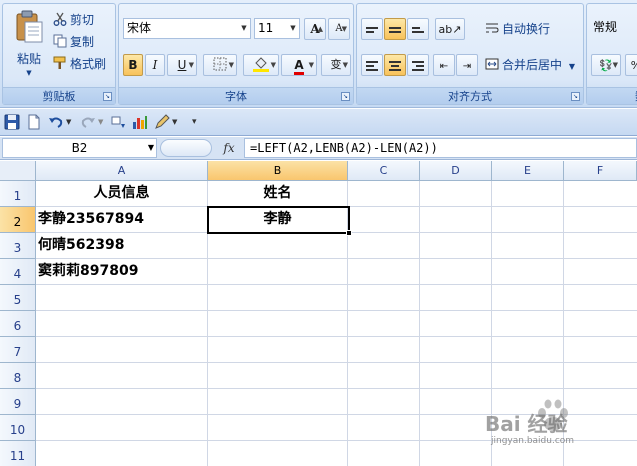 The height and width of the screenshot is (466, 637). What do you see at coordinates (18, 246) in the screenshot?
I see `row-header-3: 3` at bounding box center [18, 246].